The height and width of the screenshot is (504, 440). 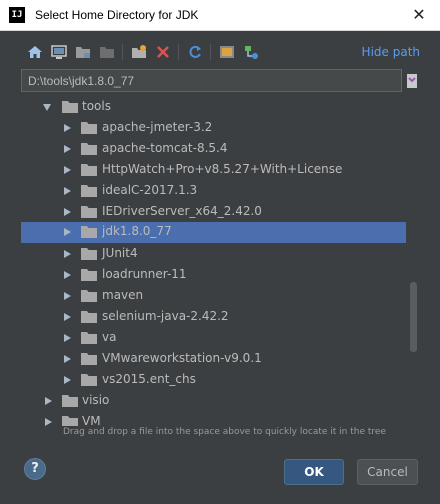 What do you see at coordinates (17, 15) in the screenshot?
I see `app-logo-icon: IJ` at bounding box center [17, 15].